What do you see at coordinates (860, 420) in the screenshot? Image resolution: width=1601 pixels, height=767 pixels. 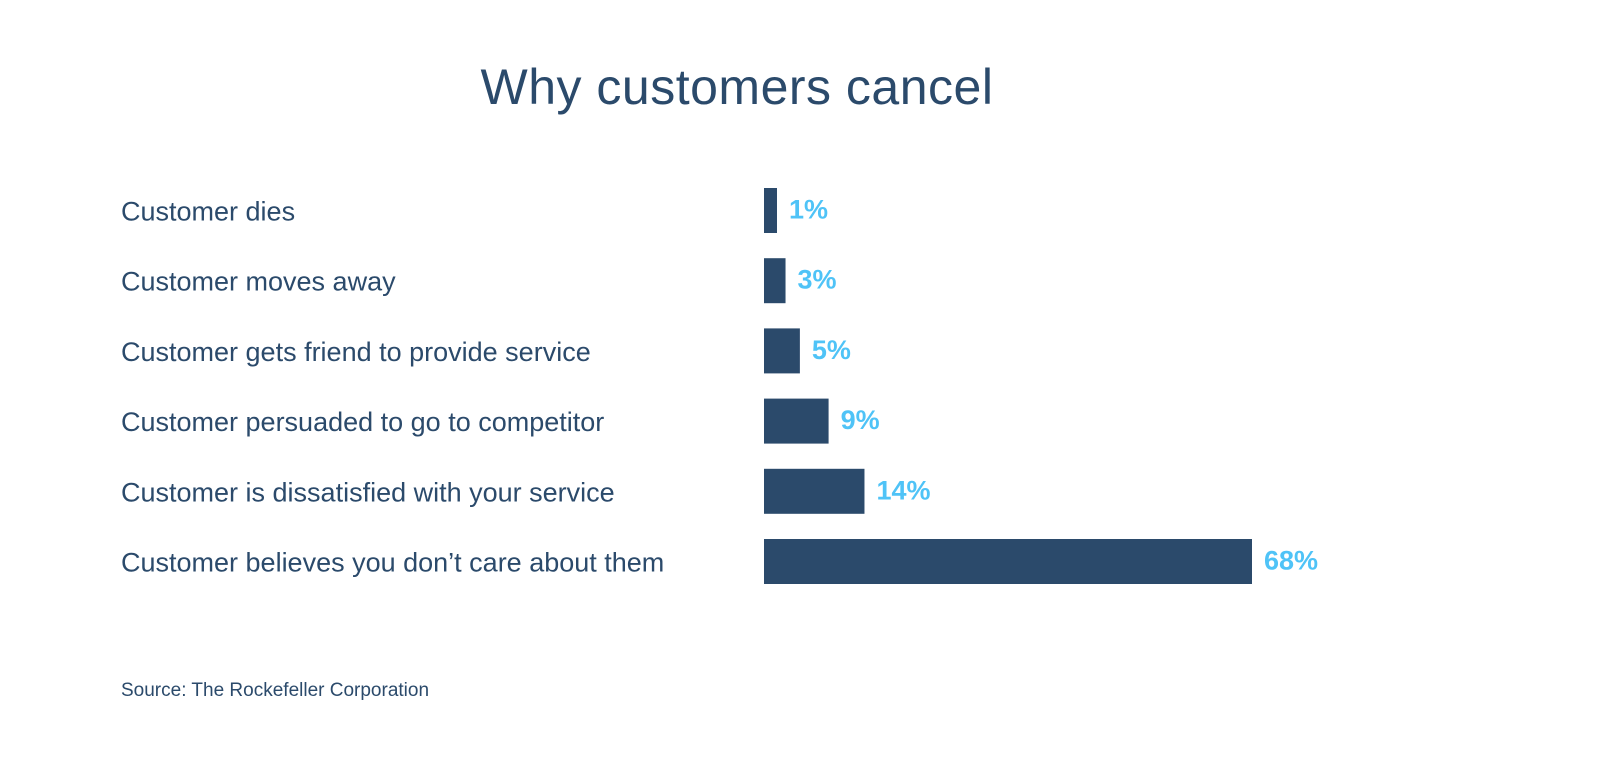 I see `value-label: 9%` at bounding box center [860, 420].